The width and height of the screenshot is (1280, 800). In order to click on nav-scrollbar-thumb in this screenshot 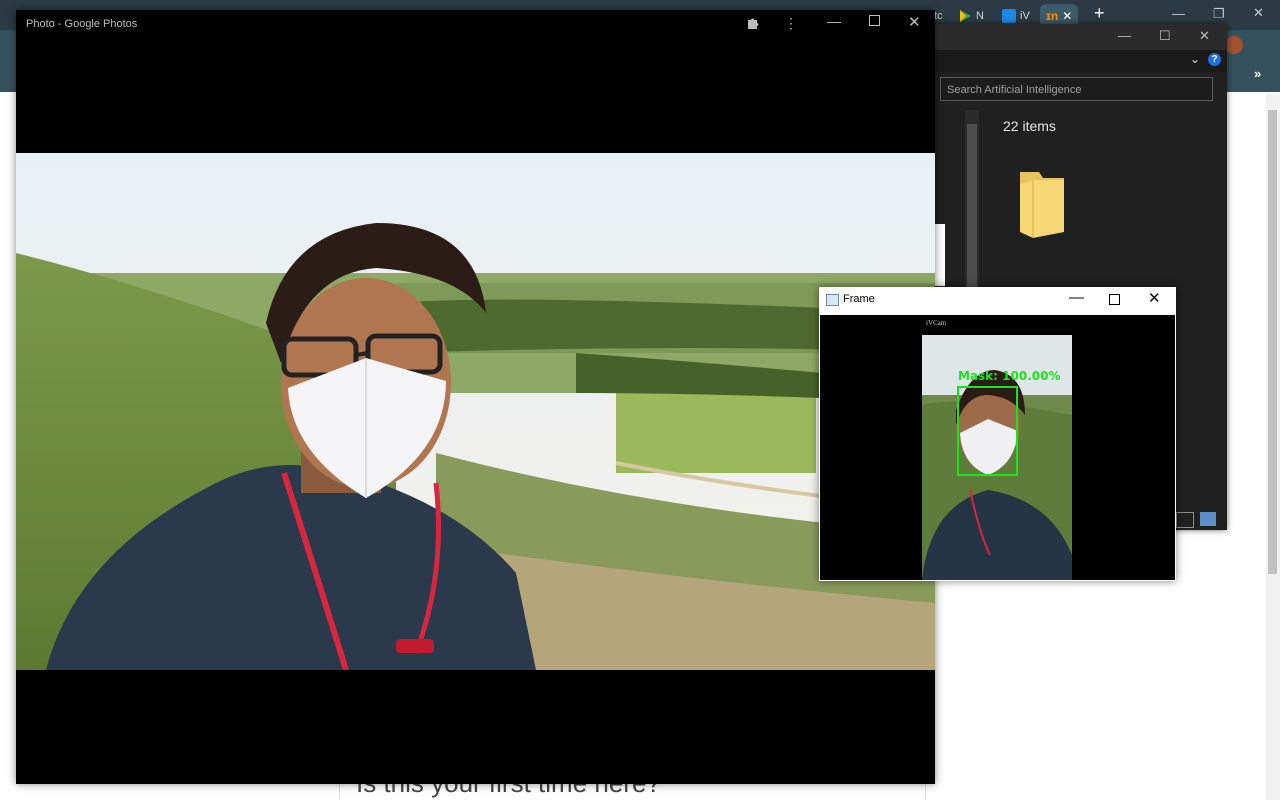, I will do `click(972, 209)`.